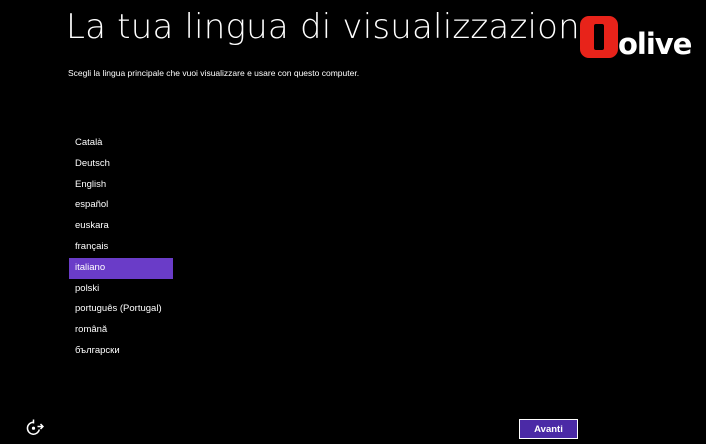  What do you see at coordinates (548, 429) in the screenshot?
I see `next-button: Avanti` at bounding box center [548, 429].